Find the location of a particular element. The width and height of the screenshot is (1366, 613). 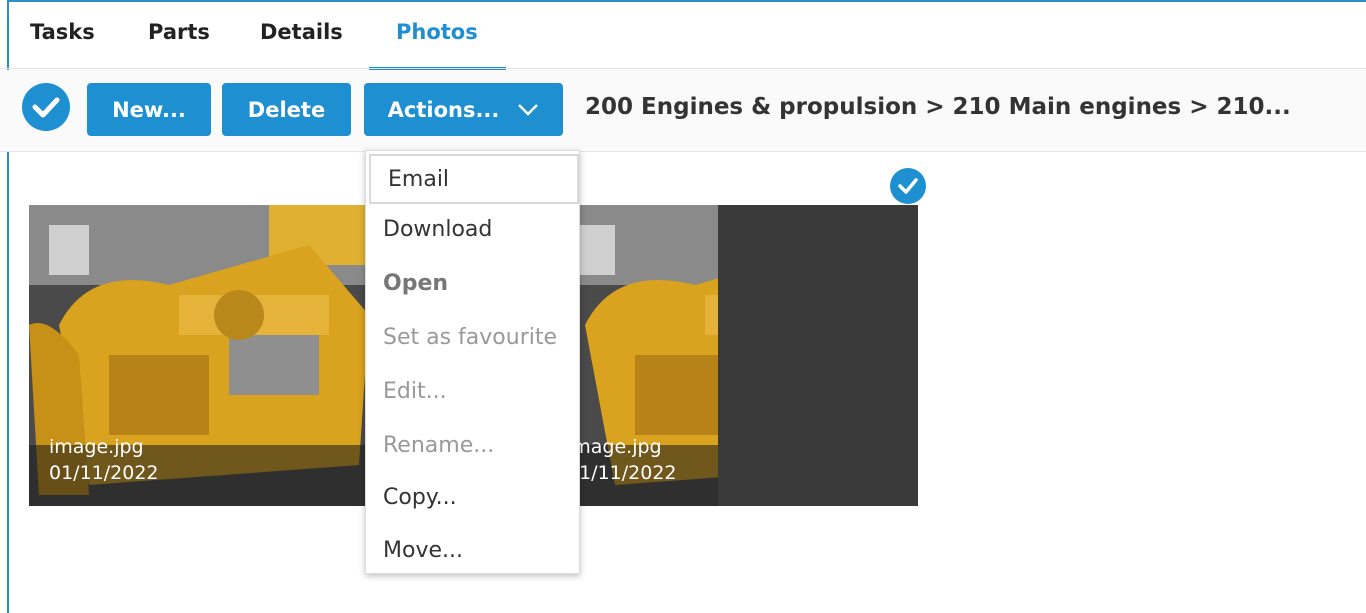

tab-divider is located at coordinates (683, 68).